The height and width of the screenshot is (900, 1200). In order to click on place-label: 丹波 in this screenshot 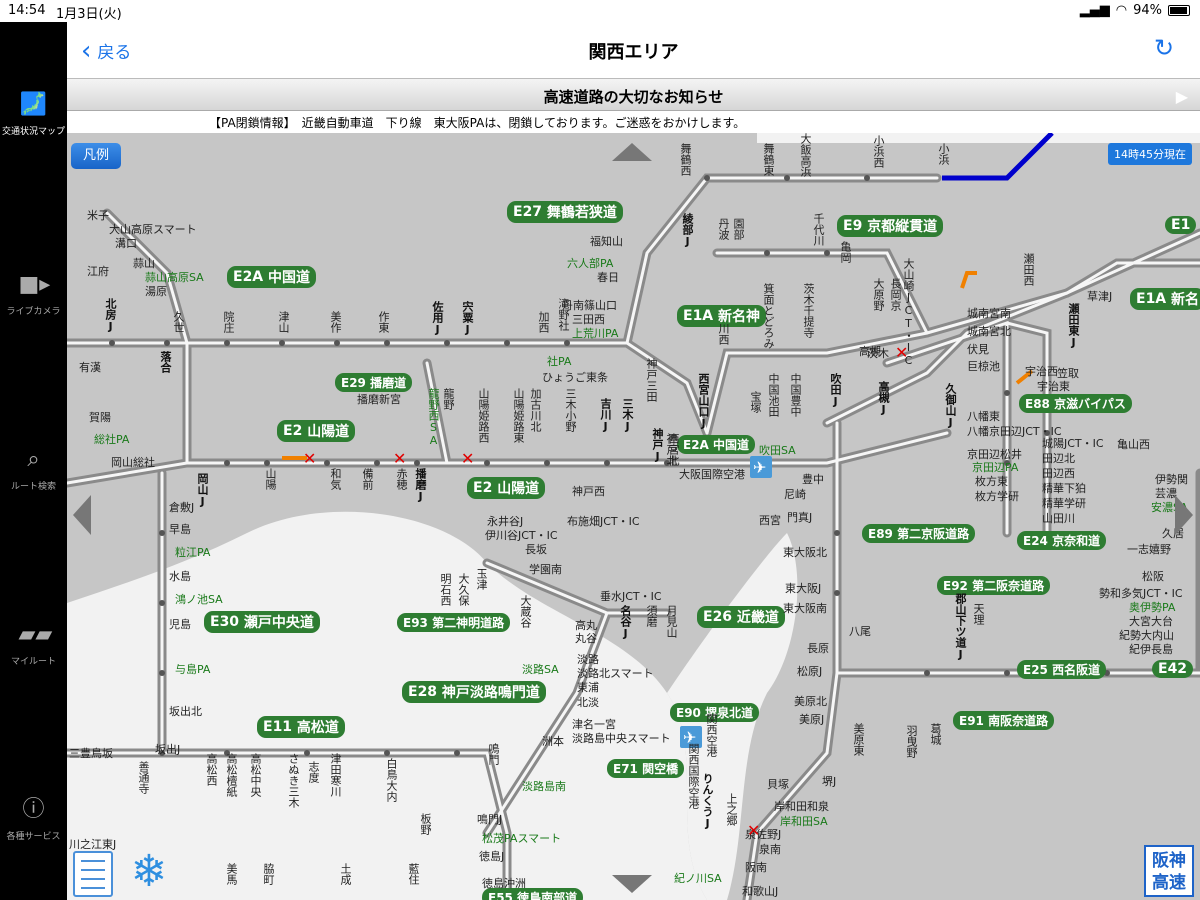, I will do `click(723, 229)`.